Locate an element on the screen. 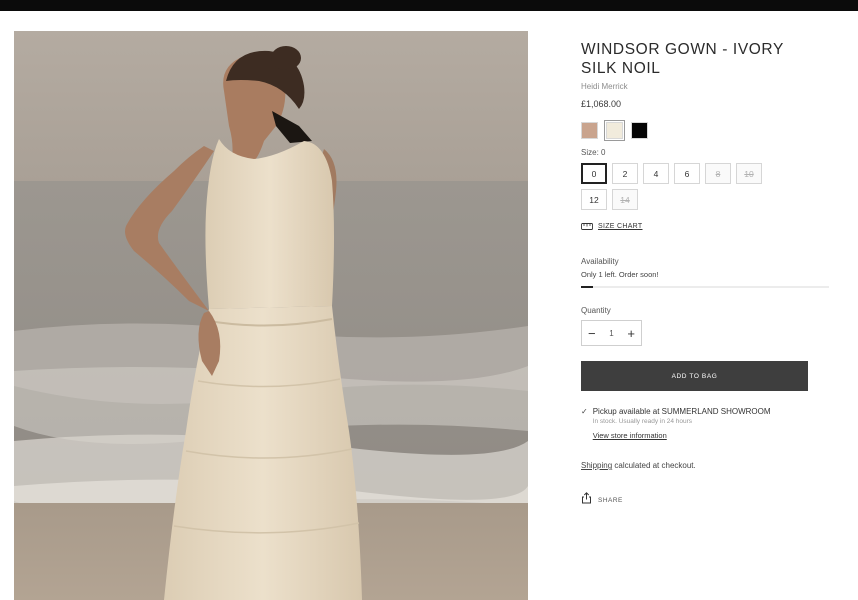  product-price: £1,068.00 is located at coordinates (601, 104).